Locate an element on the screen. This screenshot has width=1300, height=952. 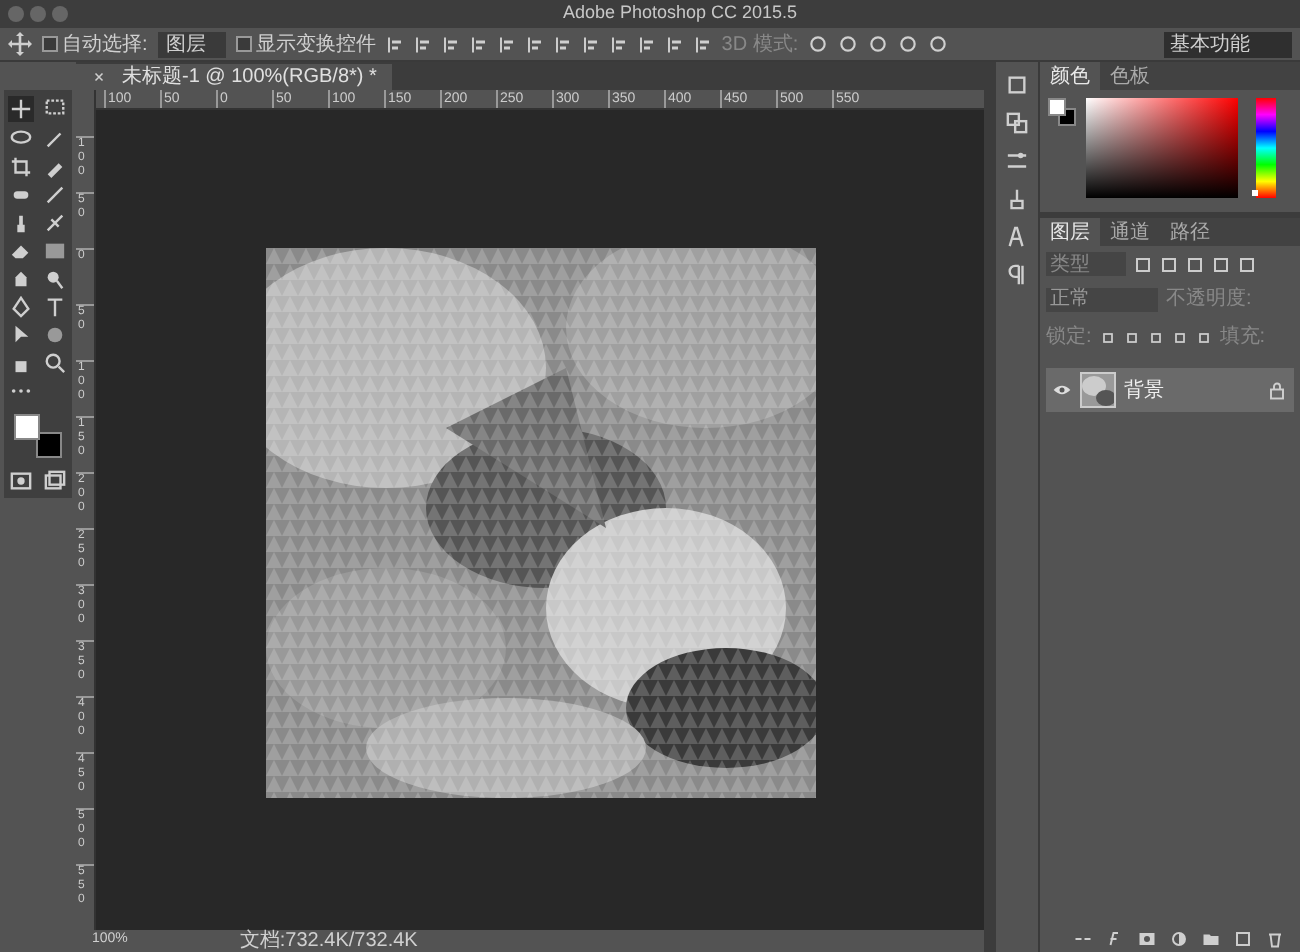
window-title: Adobe Photoshop CC 2015.5 is located at coordinates (680, 13).